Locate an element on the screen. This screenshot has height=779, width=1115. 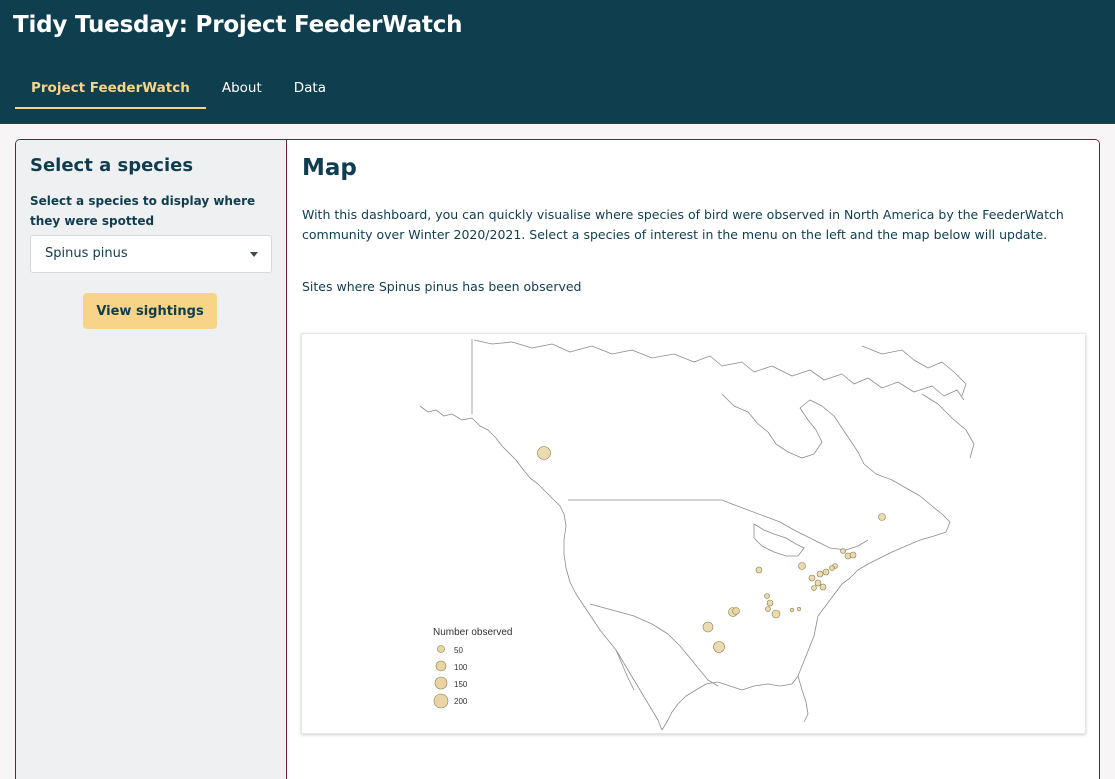
tab-project-feederwatch: Project FeederWatch is located at coordinates (110, 89).